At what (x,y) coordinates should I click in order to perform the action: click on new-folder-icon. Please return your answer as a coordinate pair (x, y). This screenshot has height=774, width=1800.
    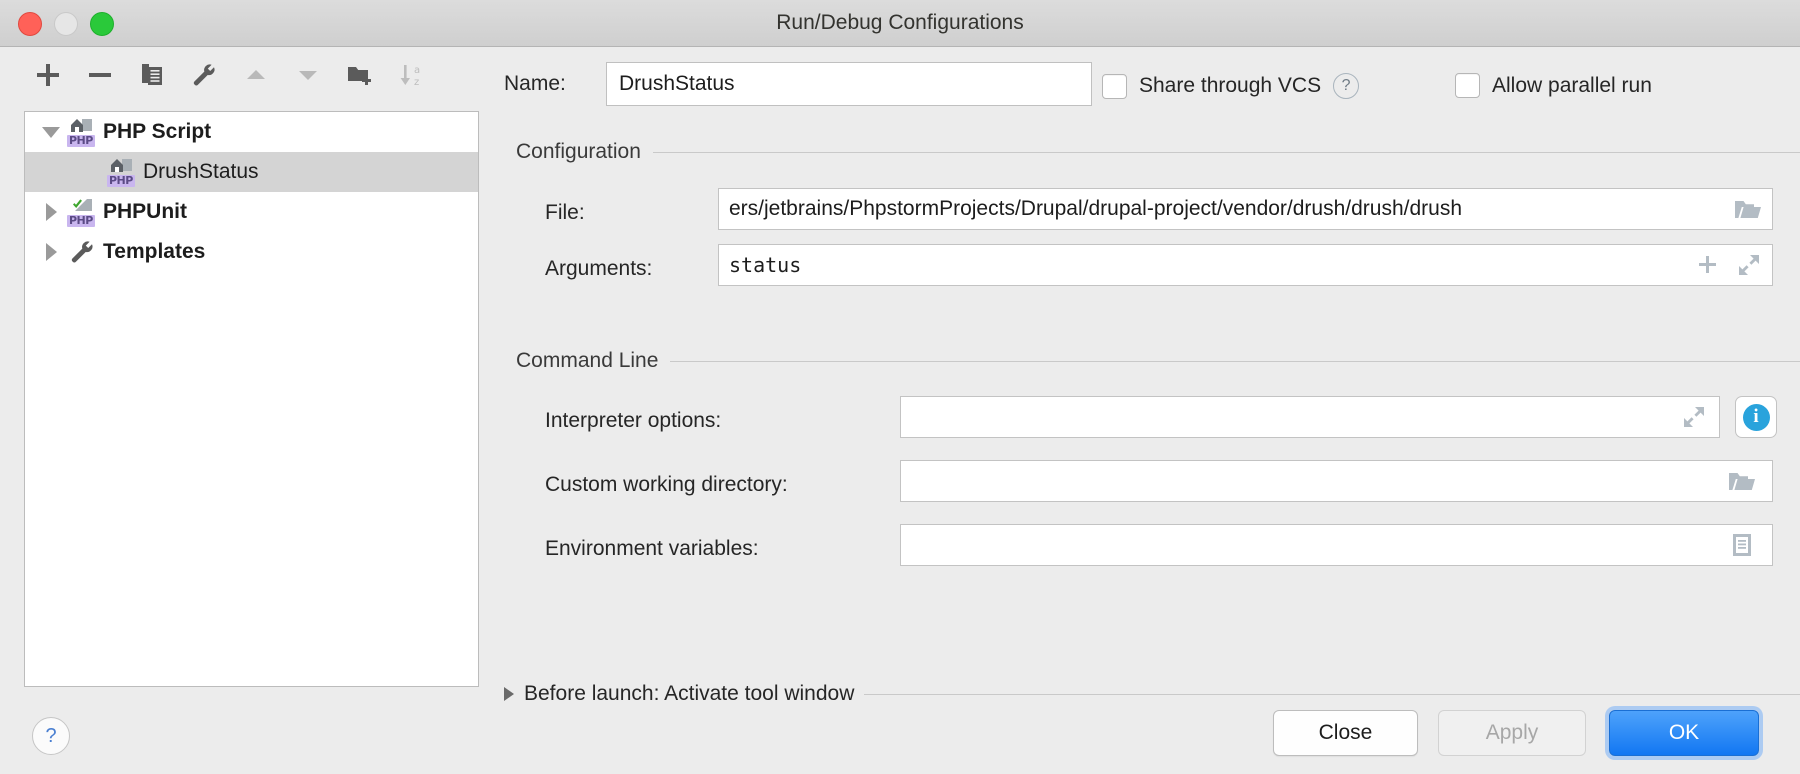
    Looking at the image, I should click on (360, 75).